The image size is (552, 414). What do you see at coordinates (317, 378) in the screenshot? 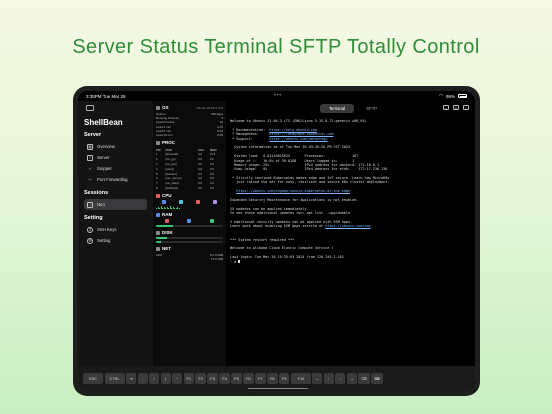
I see `key-button: ←` at bounding box center [317, 378].